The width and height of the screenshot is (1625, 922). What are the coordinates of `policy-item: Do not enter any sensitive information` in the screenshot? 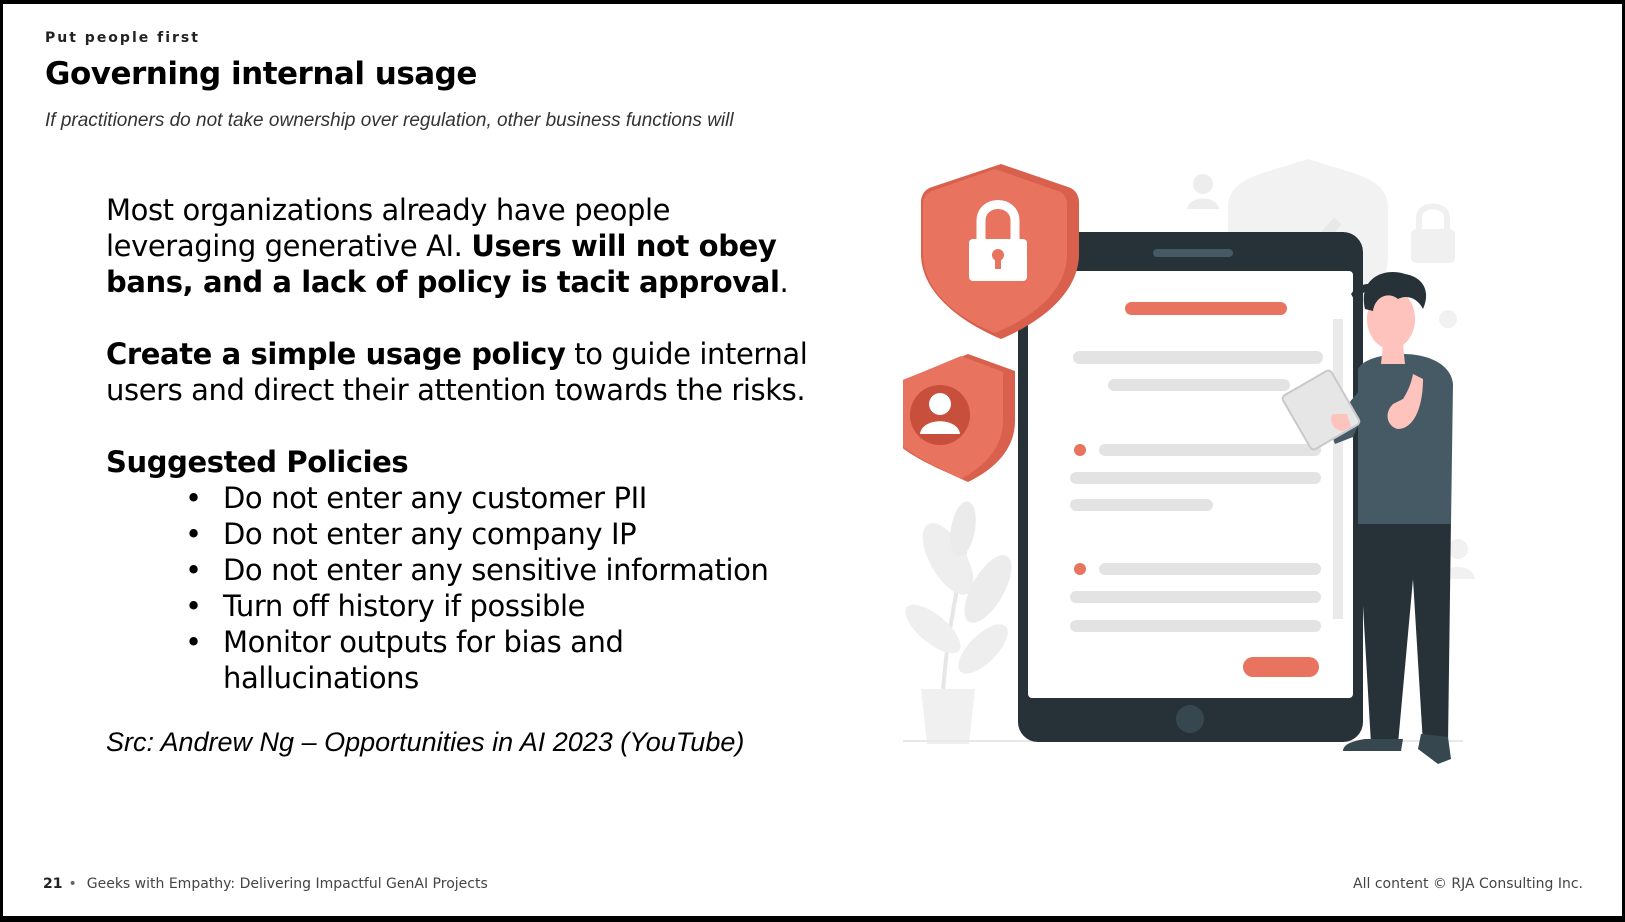 It's located at (505, 570).